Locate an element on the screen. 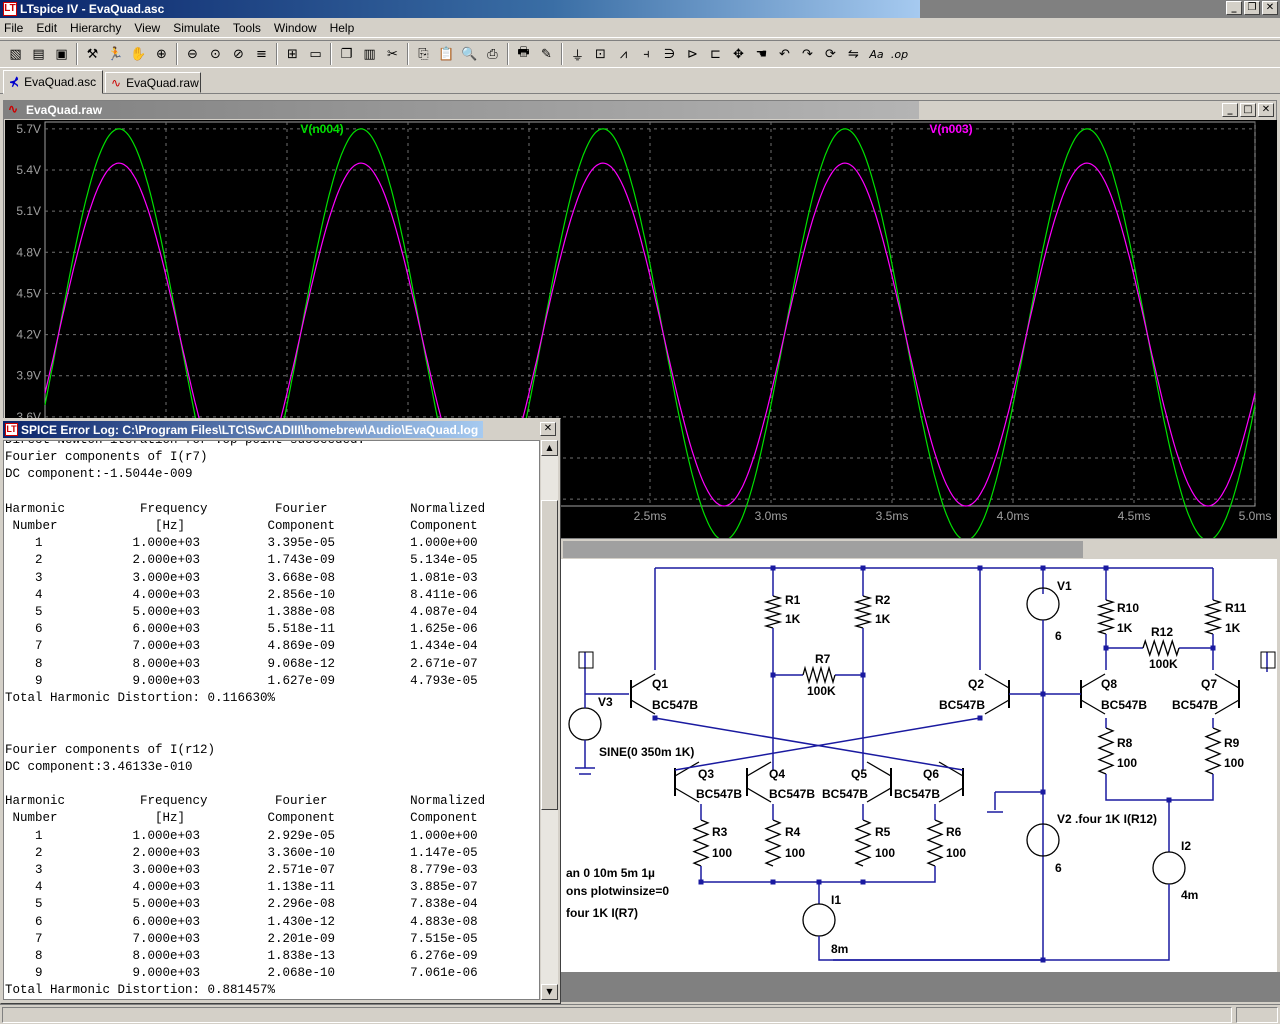 This screenshot has height=1024, width=1280. zoom-out-icon: ⊖ is located at coordinates (192, 54).